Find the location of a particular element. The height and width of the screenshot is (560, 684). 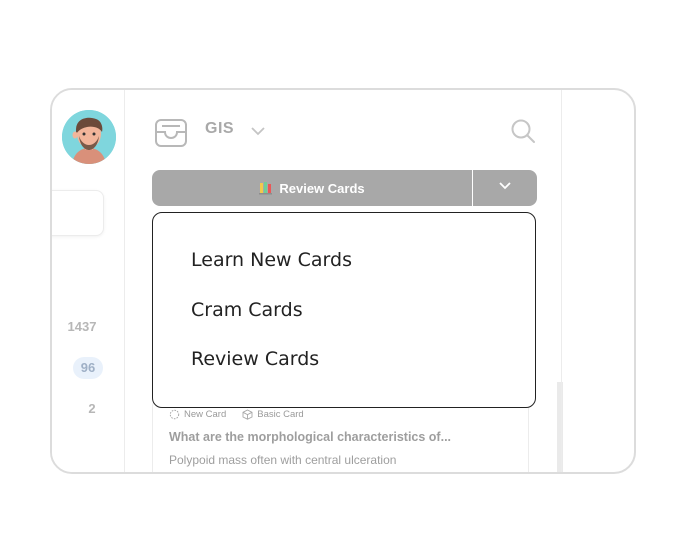

card-status: New Card is located at coordinates (205, 414).